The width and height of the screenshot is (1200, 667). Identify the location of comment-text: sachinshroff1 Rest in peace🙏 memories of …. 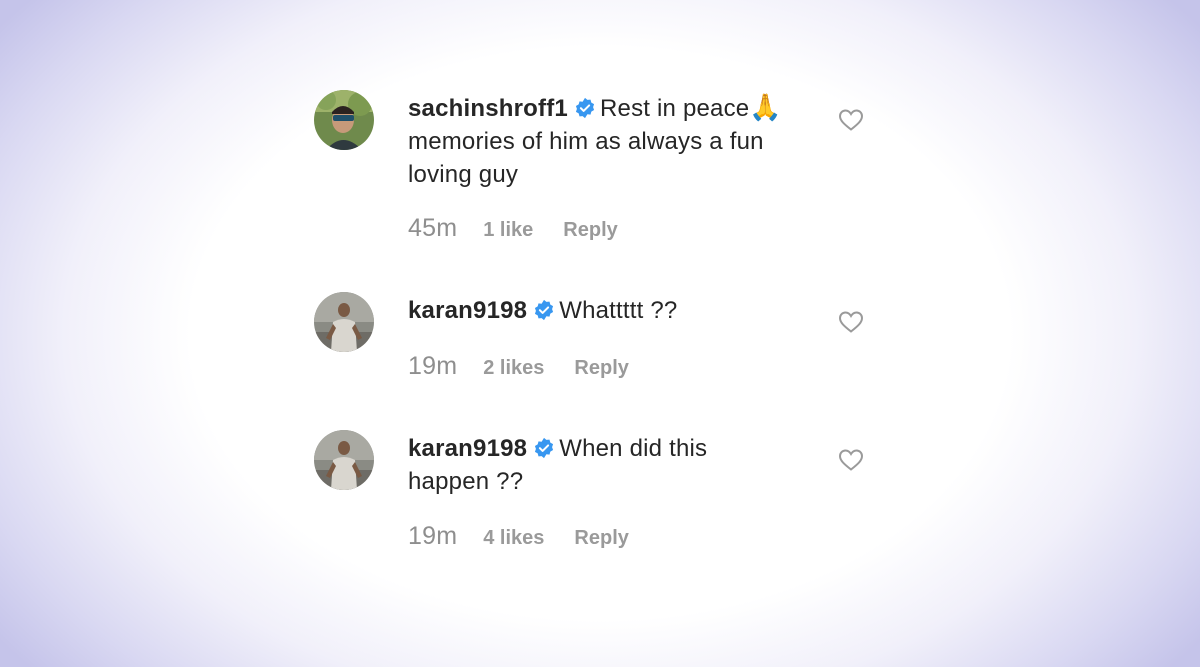
(608, 141).